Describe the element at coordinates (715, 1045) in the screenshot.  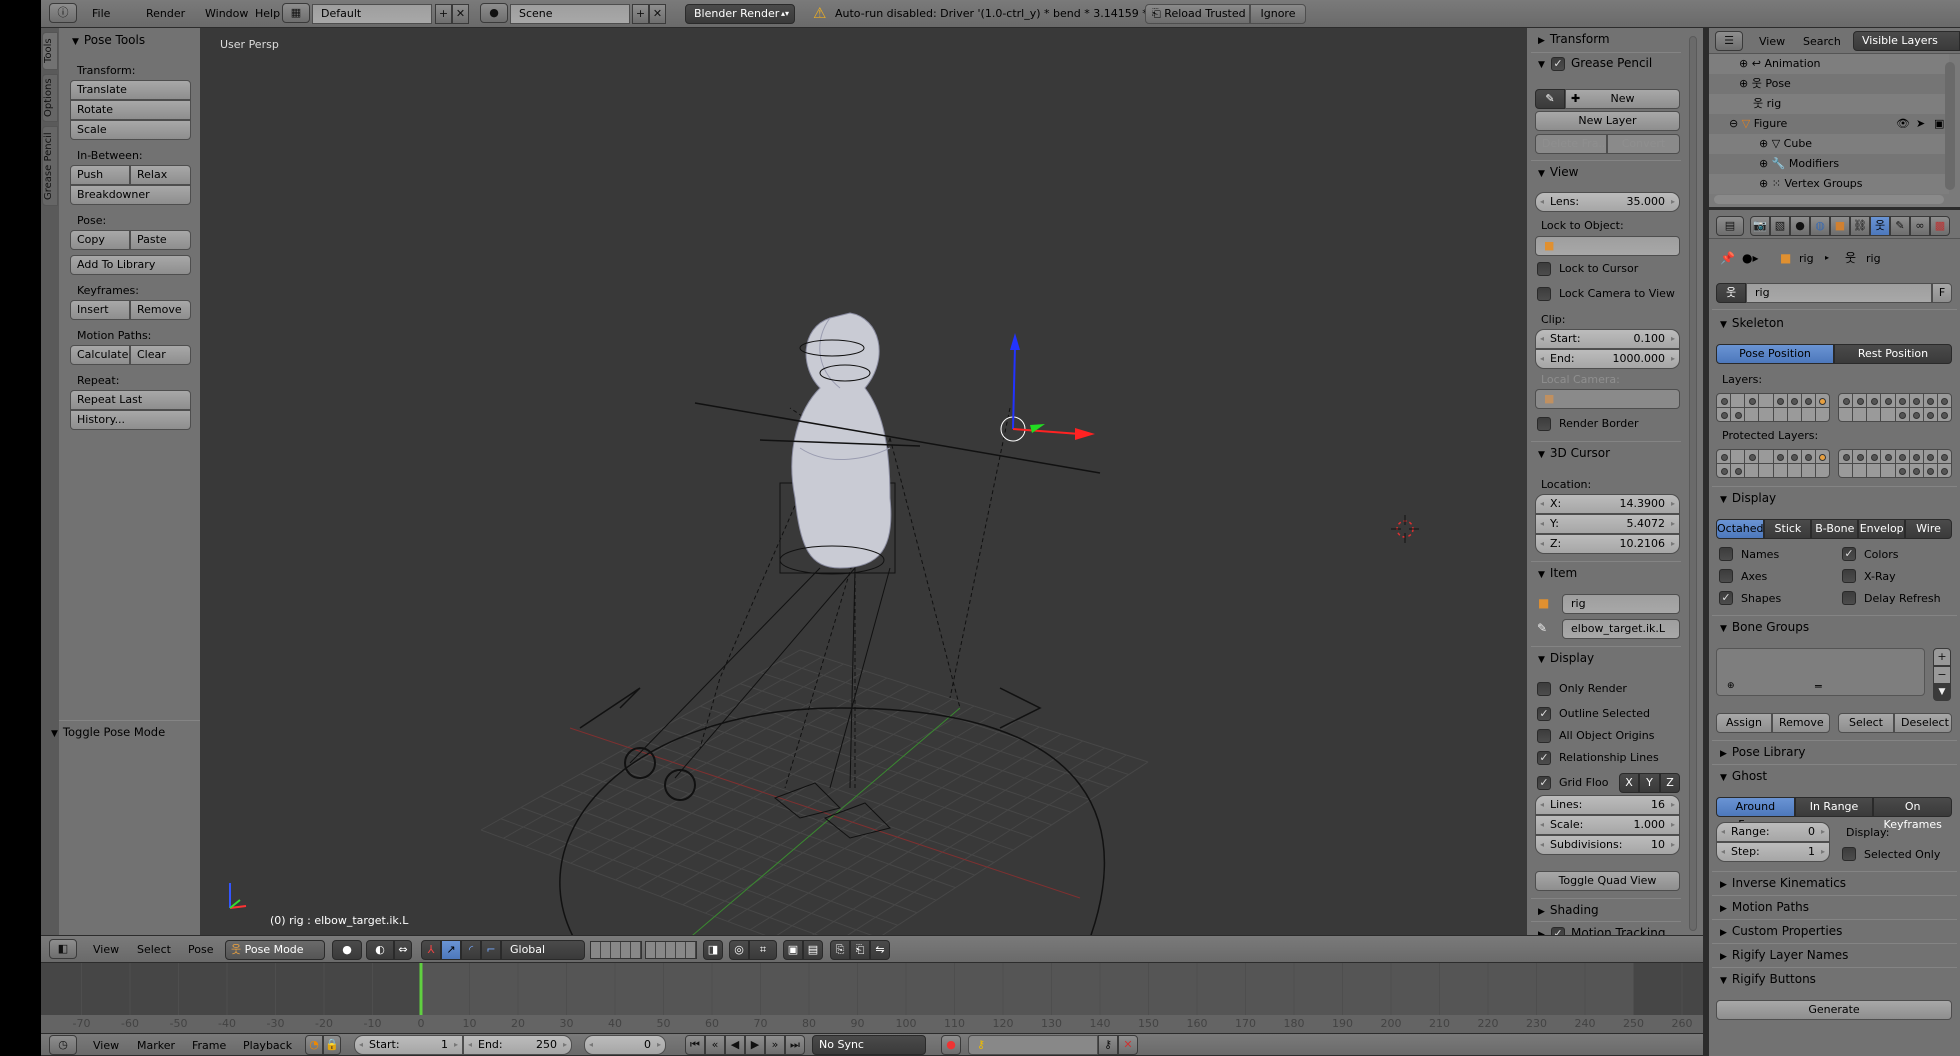
I see `jump-keyframe-back-icon: «` at that location.